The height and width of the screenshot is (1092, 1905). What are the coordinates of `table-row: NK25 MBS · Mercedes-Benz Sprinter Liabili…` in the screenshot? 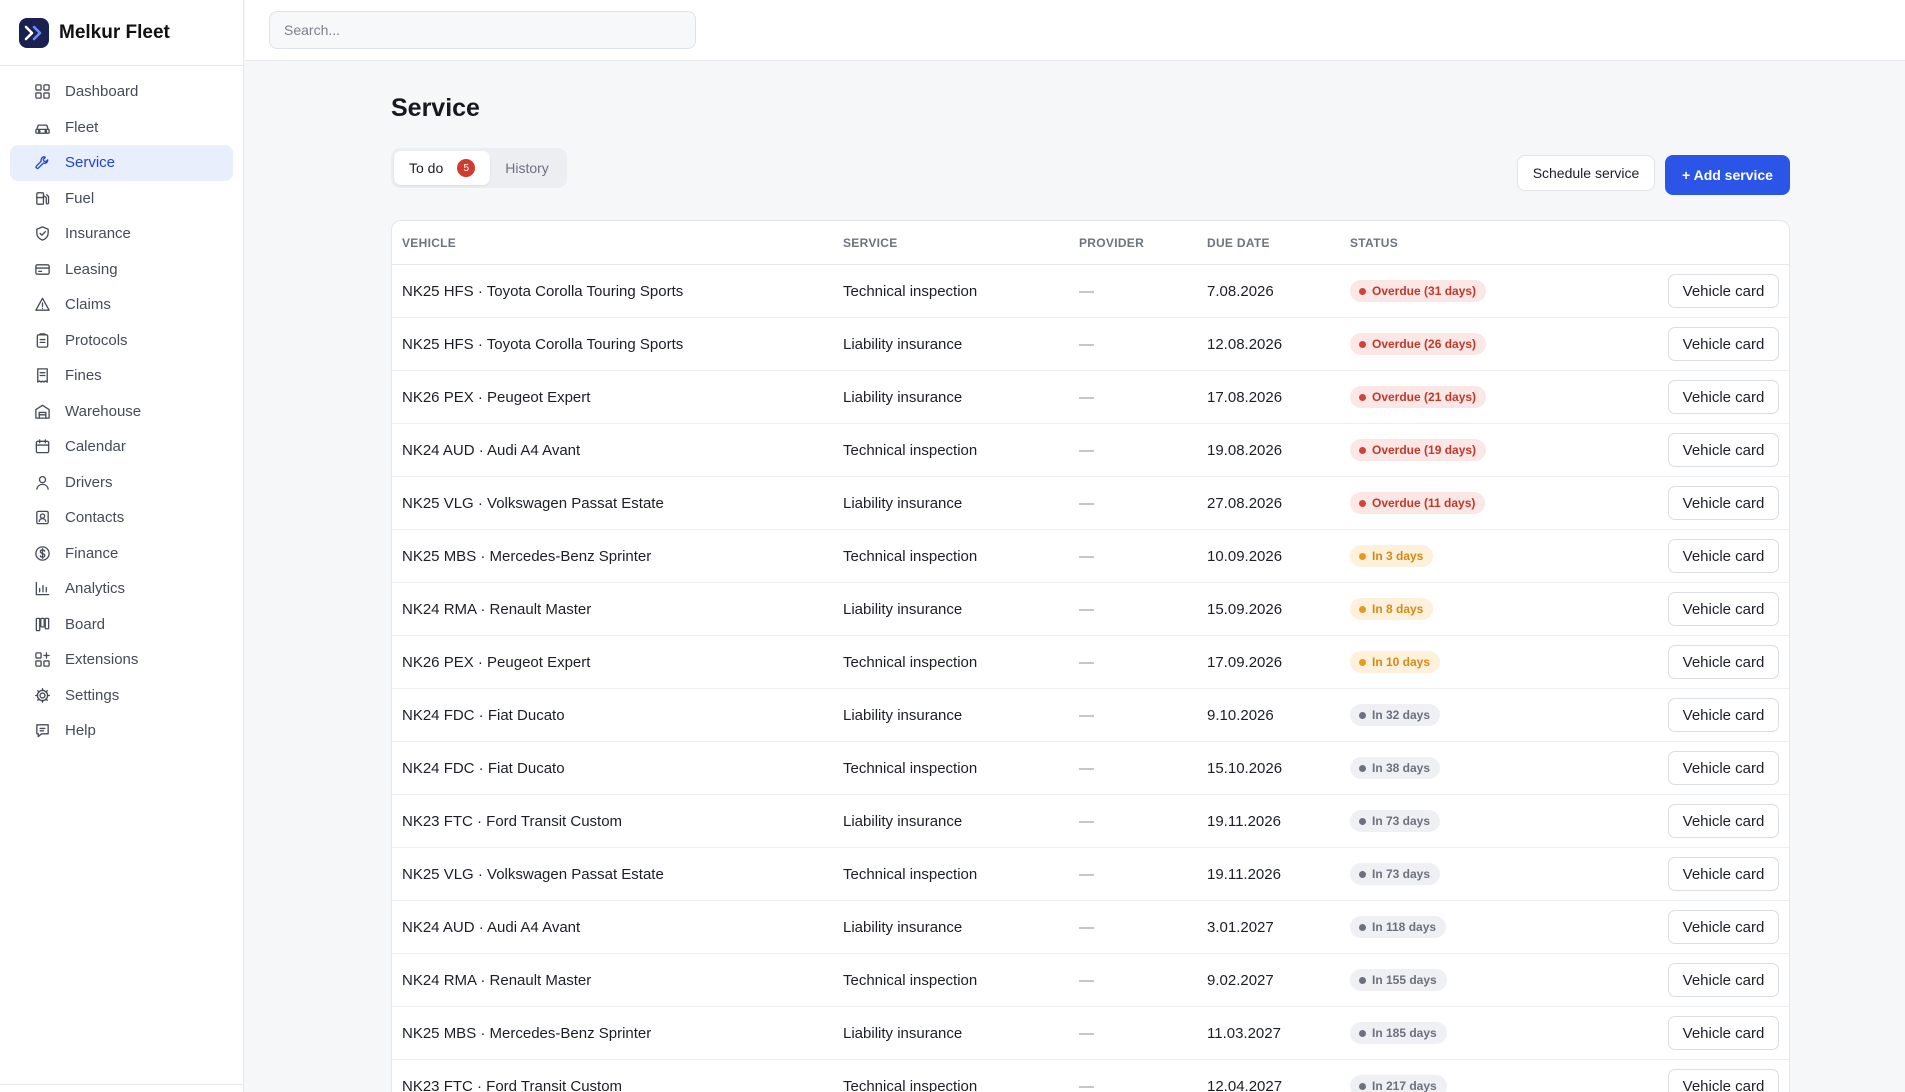 It's located at (1090, 1033).